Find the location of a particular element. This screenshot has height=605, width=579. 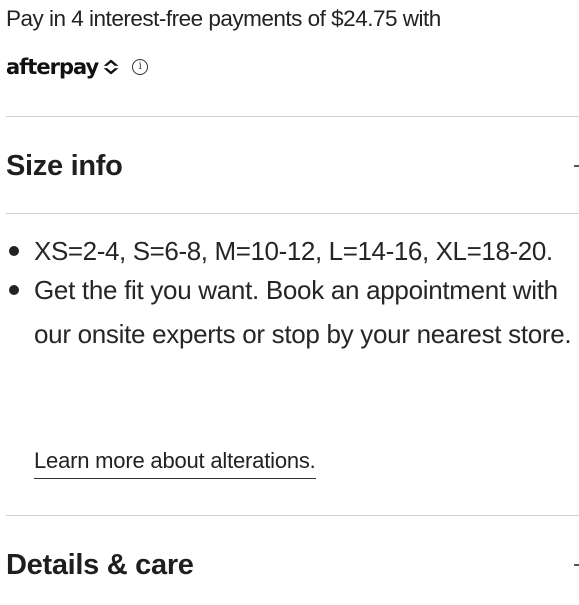

size-info-title: Size info is located at coordinates (64, 166).